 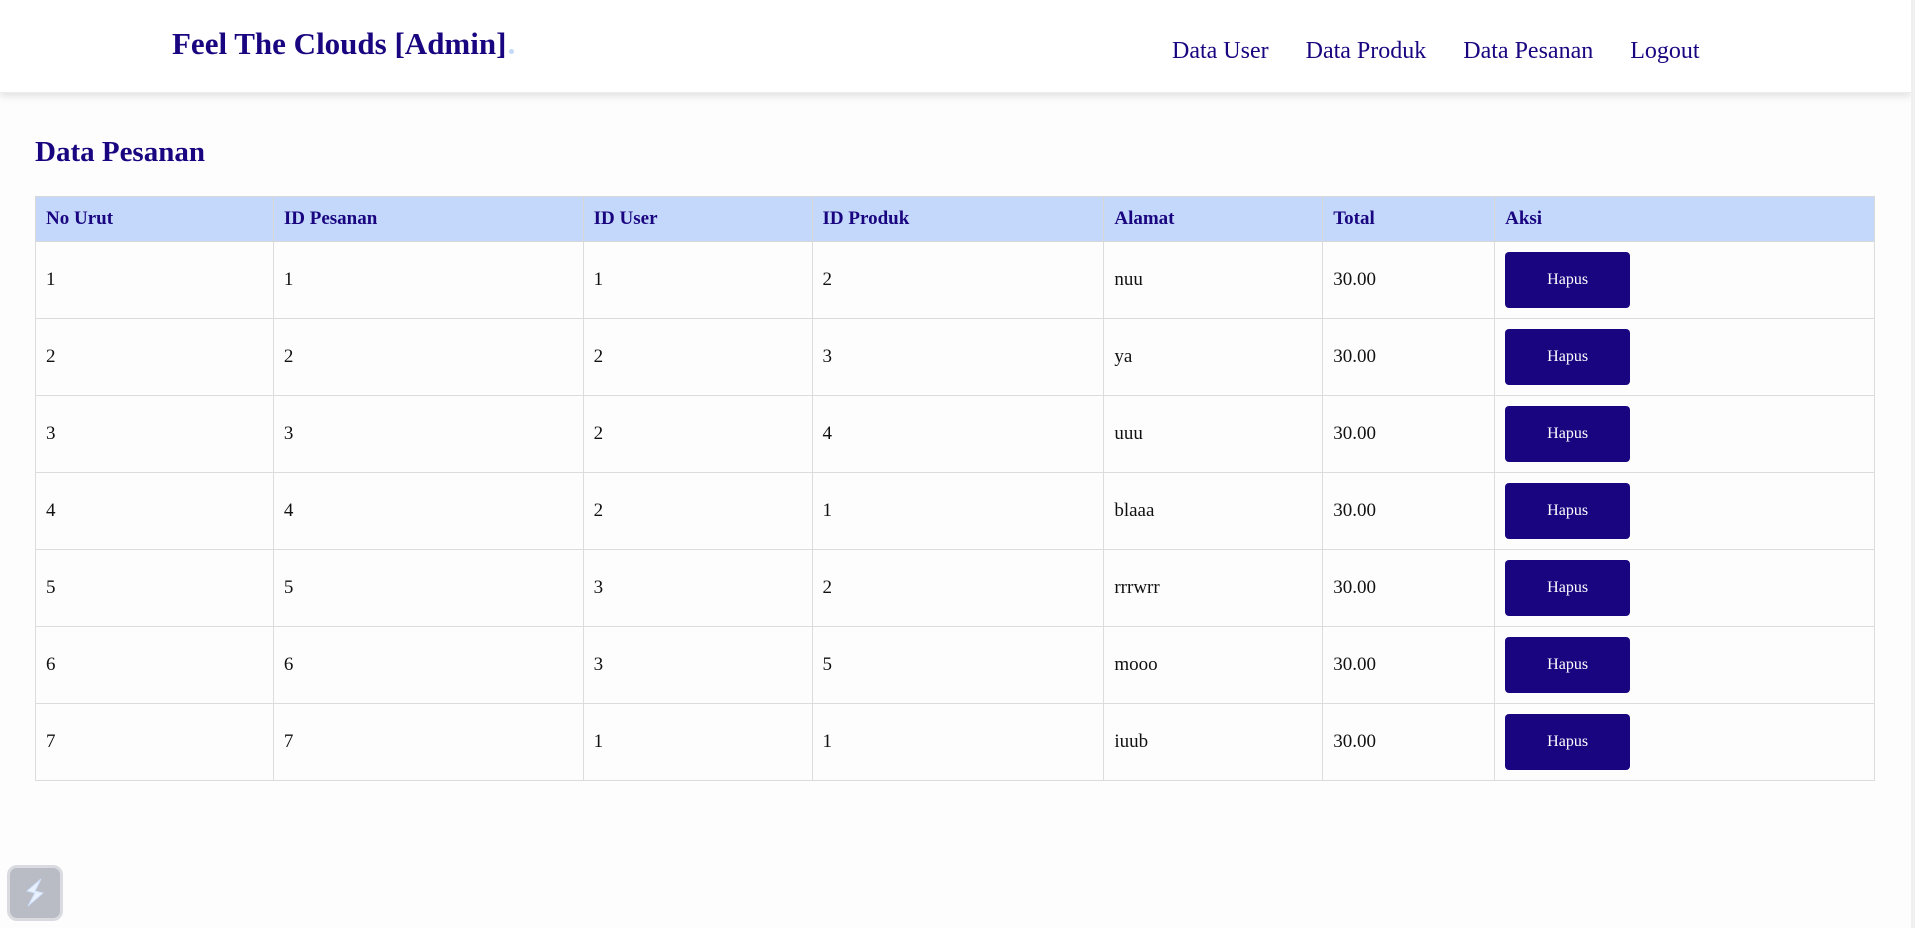 I want to click on cell-id-produk: 3, so click(x=958, y=357).